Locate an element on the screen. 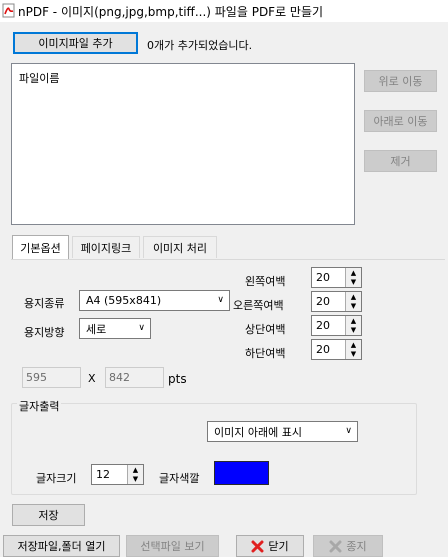  save-button: 저장 is located at coordinates (48, 515).